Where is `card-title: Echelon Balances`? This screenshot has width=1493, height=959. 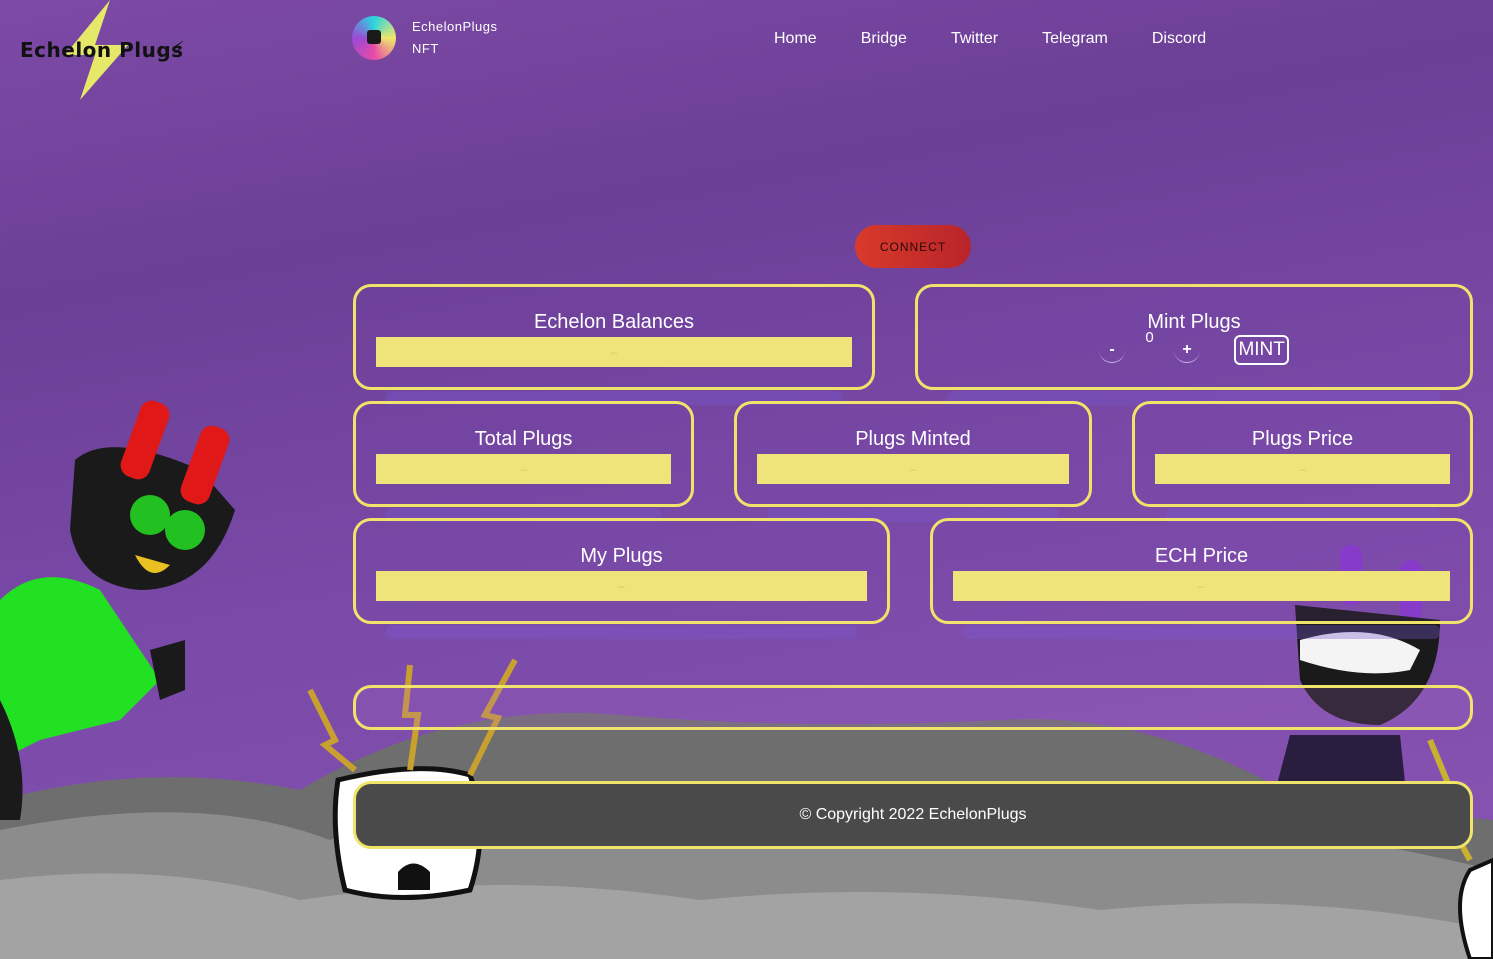 card-title: Echelon Balances is located at coordinates (614, 322).